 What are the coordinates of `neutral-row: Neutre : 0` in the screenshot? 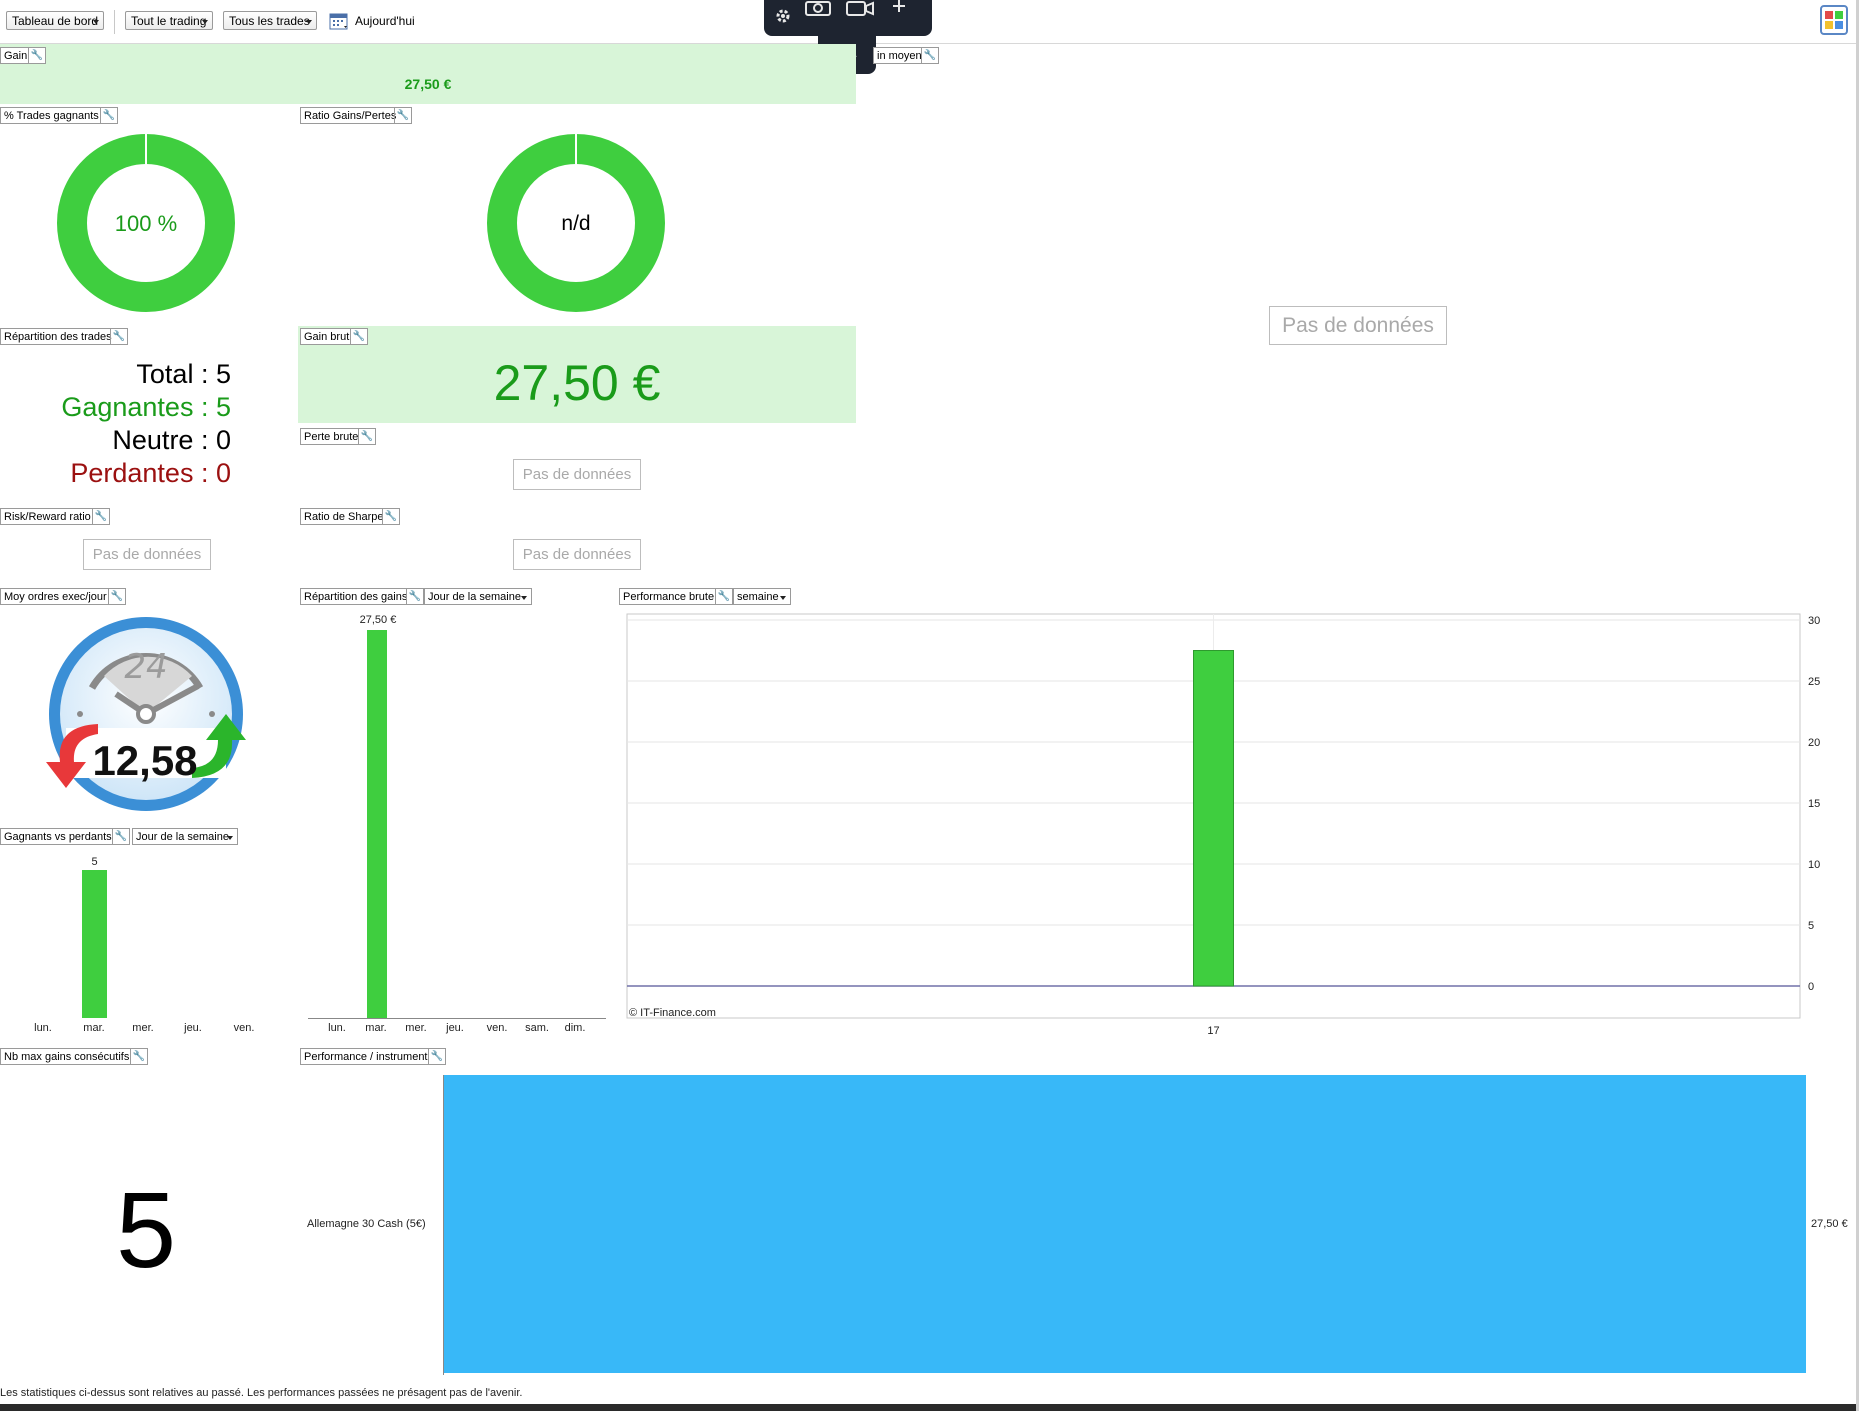 It's located at (171, 440).